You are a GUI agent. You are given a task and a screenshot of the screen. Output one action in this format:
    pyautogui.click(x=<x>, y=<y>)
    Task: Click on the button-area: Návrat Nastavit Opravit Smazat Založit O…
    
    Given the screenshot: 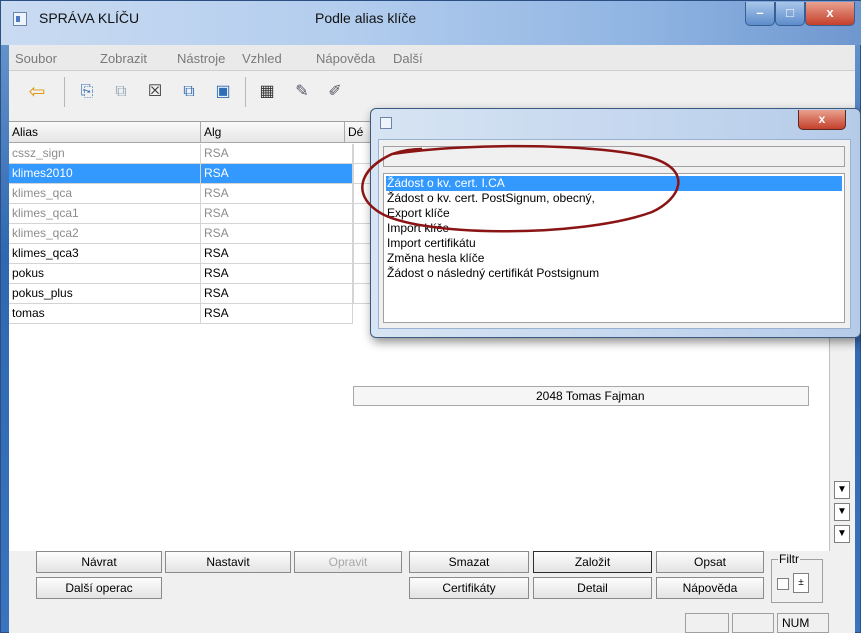 What is the action you would take?
    pyautogui.click(x=432, y=580)
    